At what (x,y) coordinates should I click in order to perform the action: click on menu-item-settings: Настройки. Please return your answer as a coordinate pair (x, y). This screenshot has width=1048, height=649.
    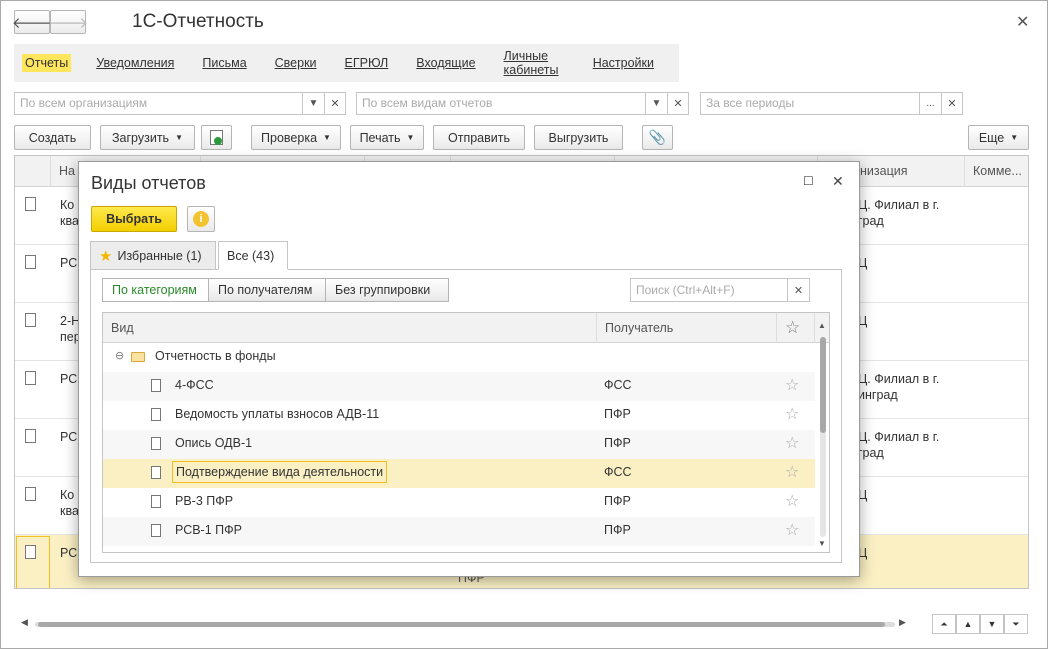
    Looking at the image, I should click on (623, 63).